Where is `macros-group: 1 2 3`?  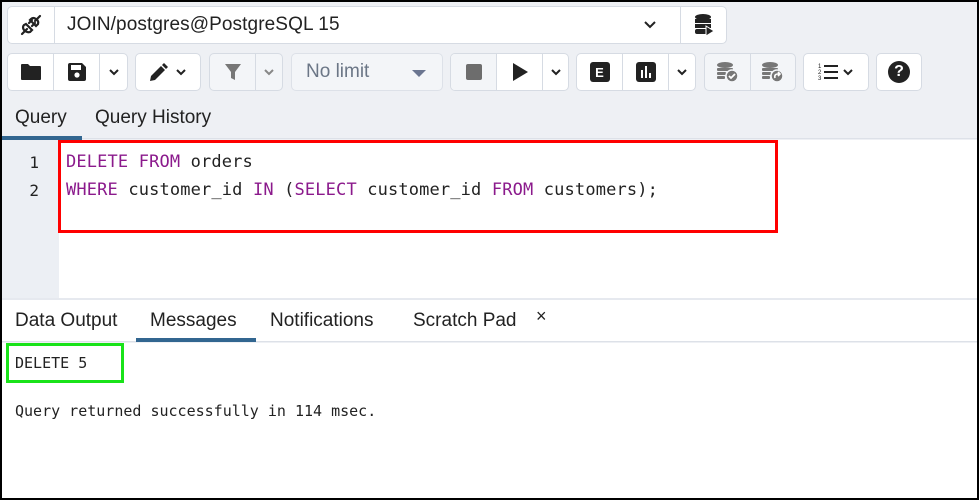
macros-group: 1 2 3 is located at coordinates (836, 72).